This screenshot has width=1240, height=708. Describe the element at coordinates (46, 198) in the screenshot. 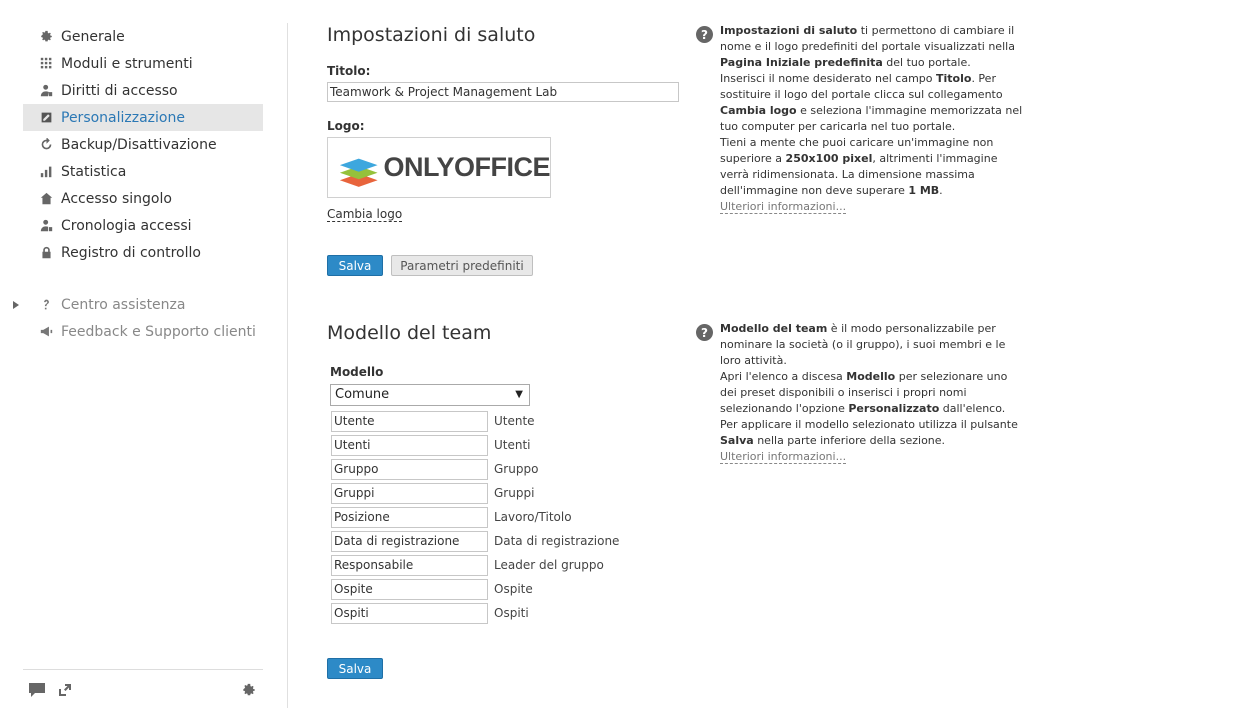

I see `home-icon` at that location.